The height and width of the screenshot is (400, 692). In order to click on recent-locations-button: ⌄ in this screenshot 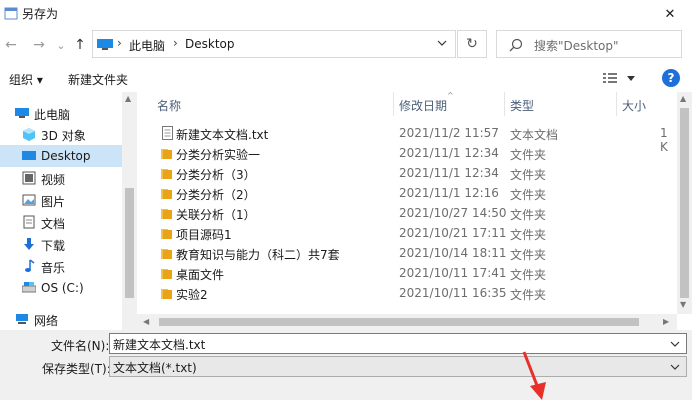, I will do `click(61, 45)`.